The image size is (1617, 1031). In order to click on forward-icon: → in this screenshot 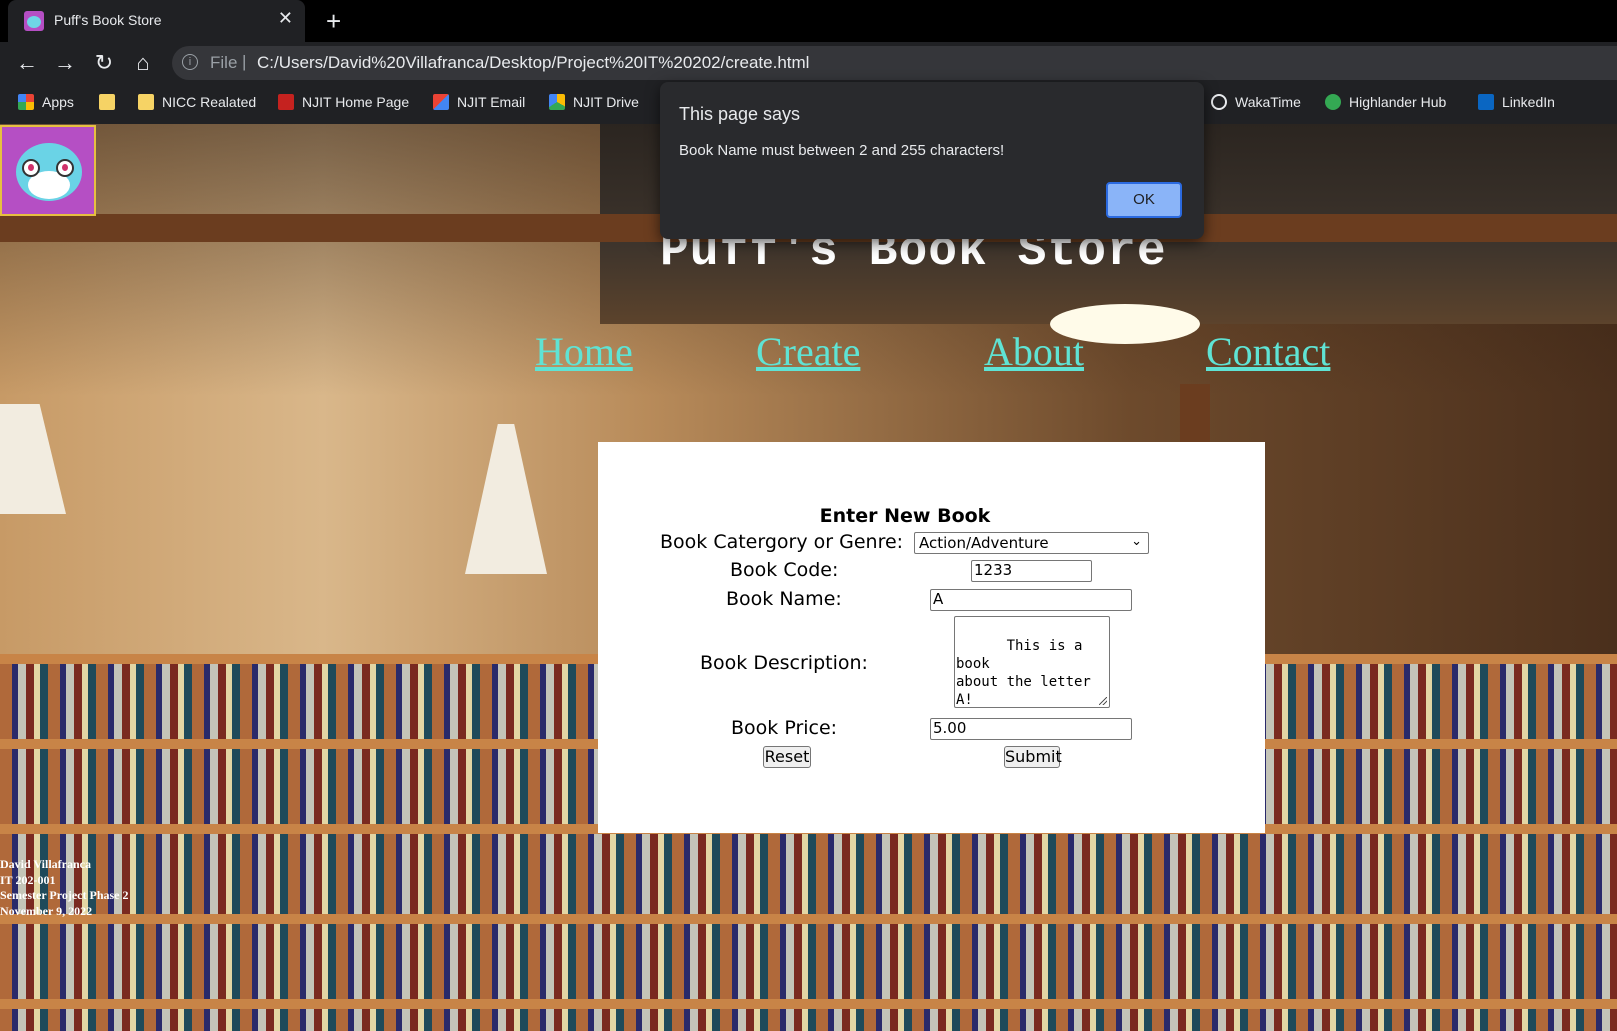, I will do `click(65, 63)`.